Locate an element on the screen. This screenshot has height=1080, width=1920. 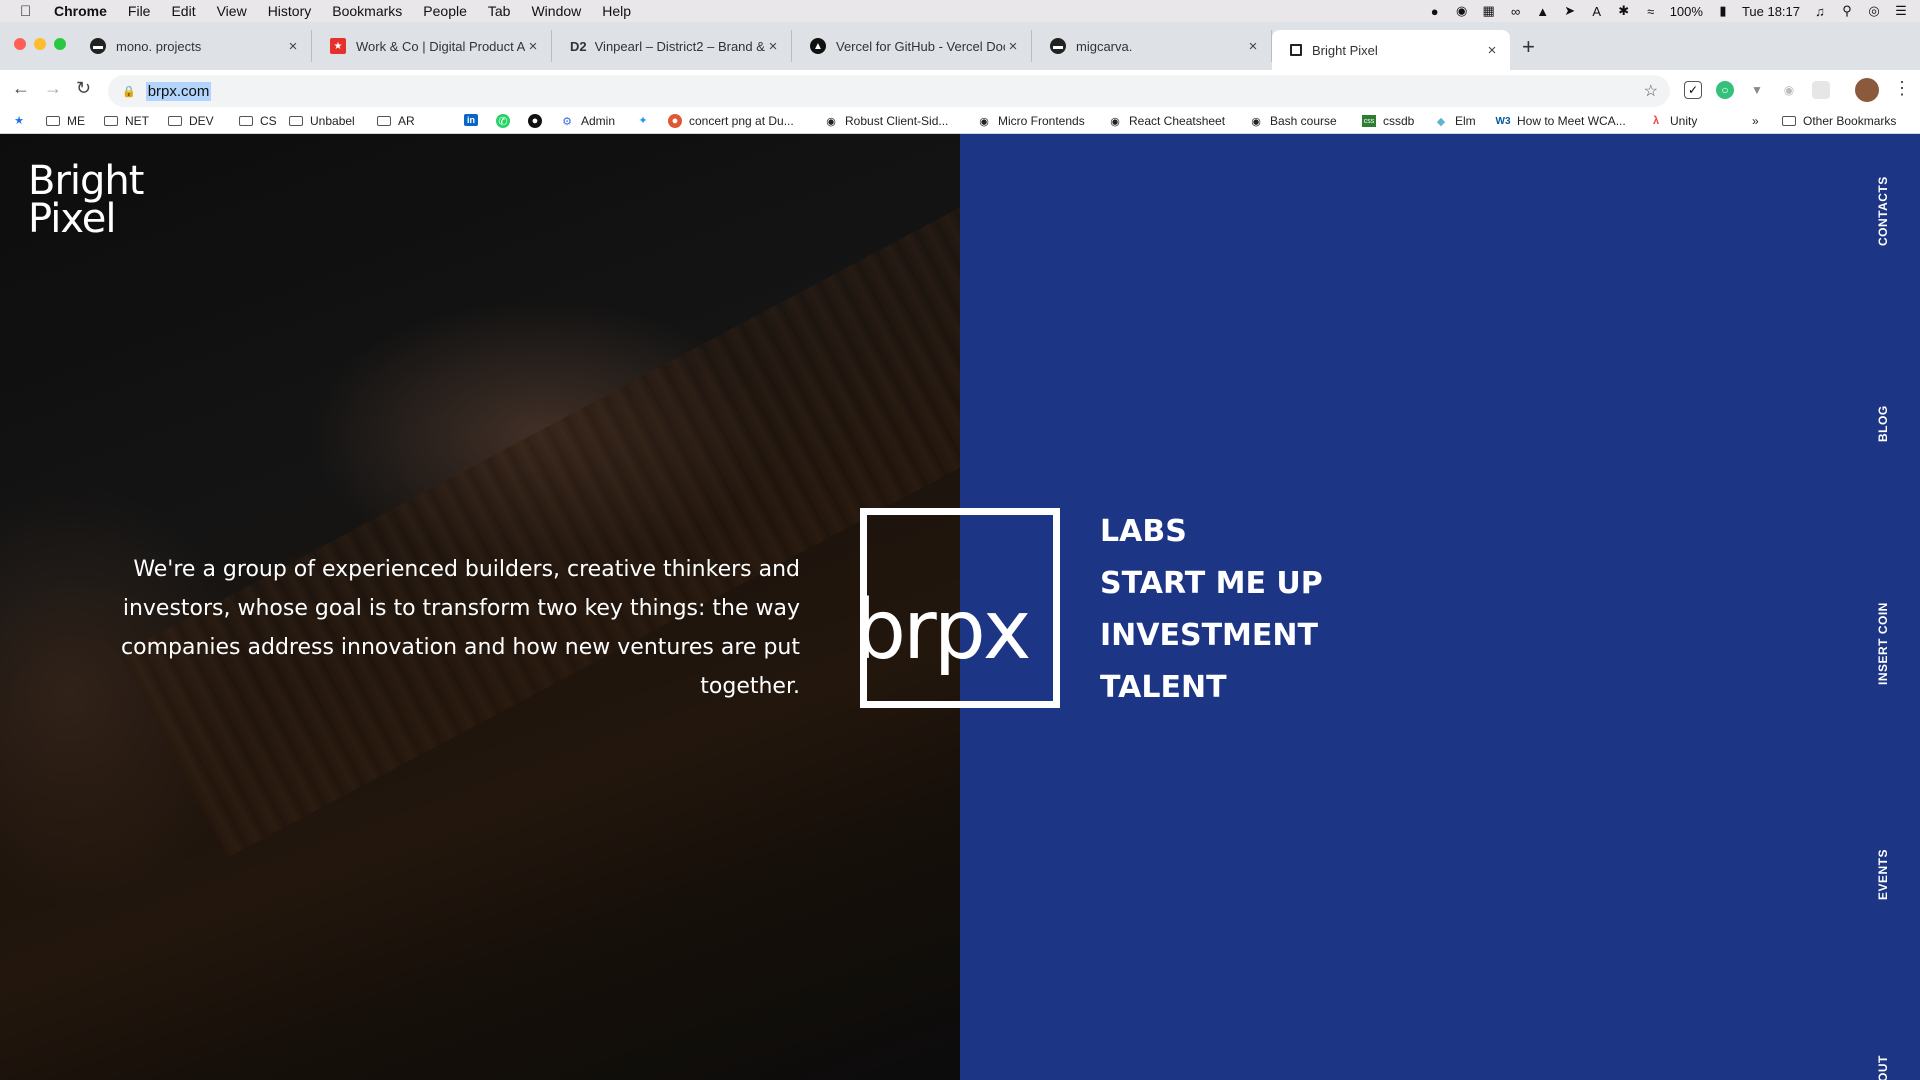
bookmark-folder-unbabel: Unbabel is located at coordinates (322, 121).